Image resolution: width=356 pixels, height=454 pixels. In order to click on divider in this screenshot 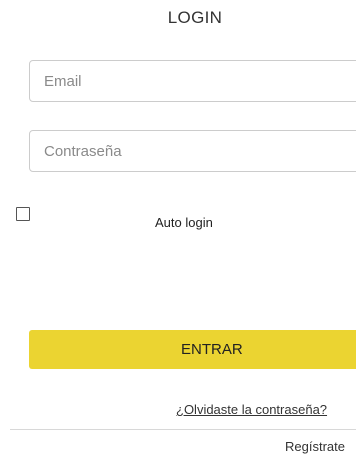, I will do `click(183, 429)`.